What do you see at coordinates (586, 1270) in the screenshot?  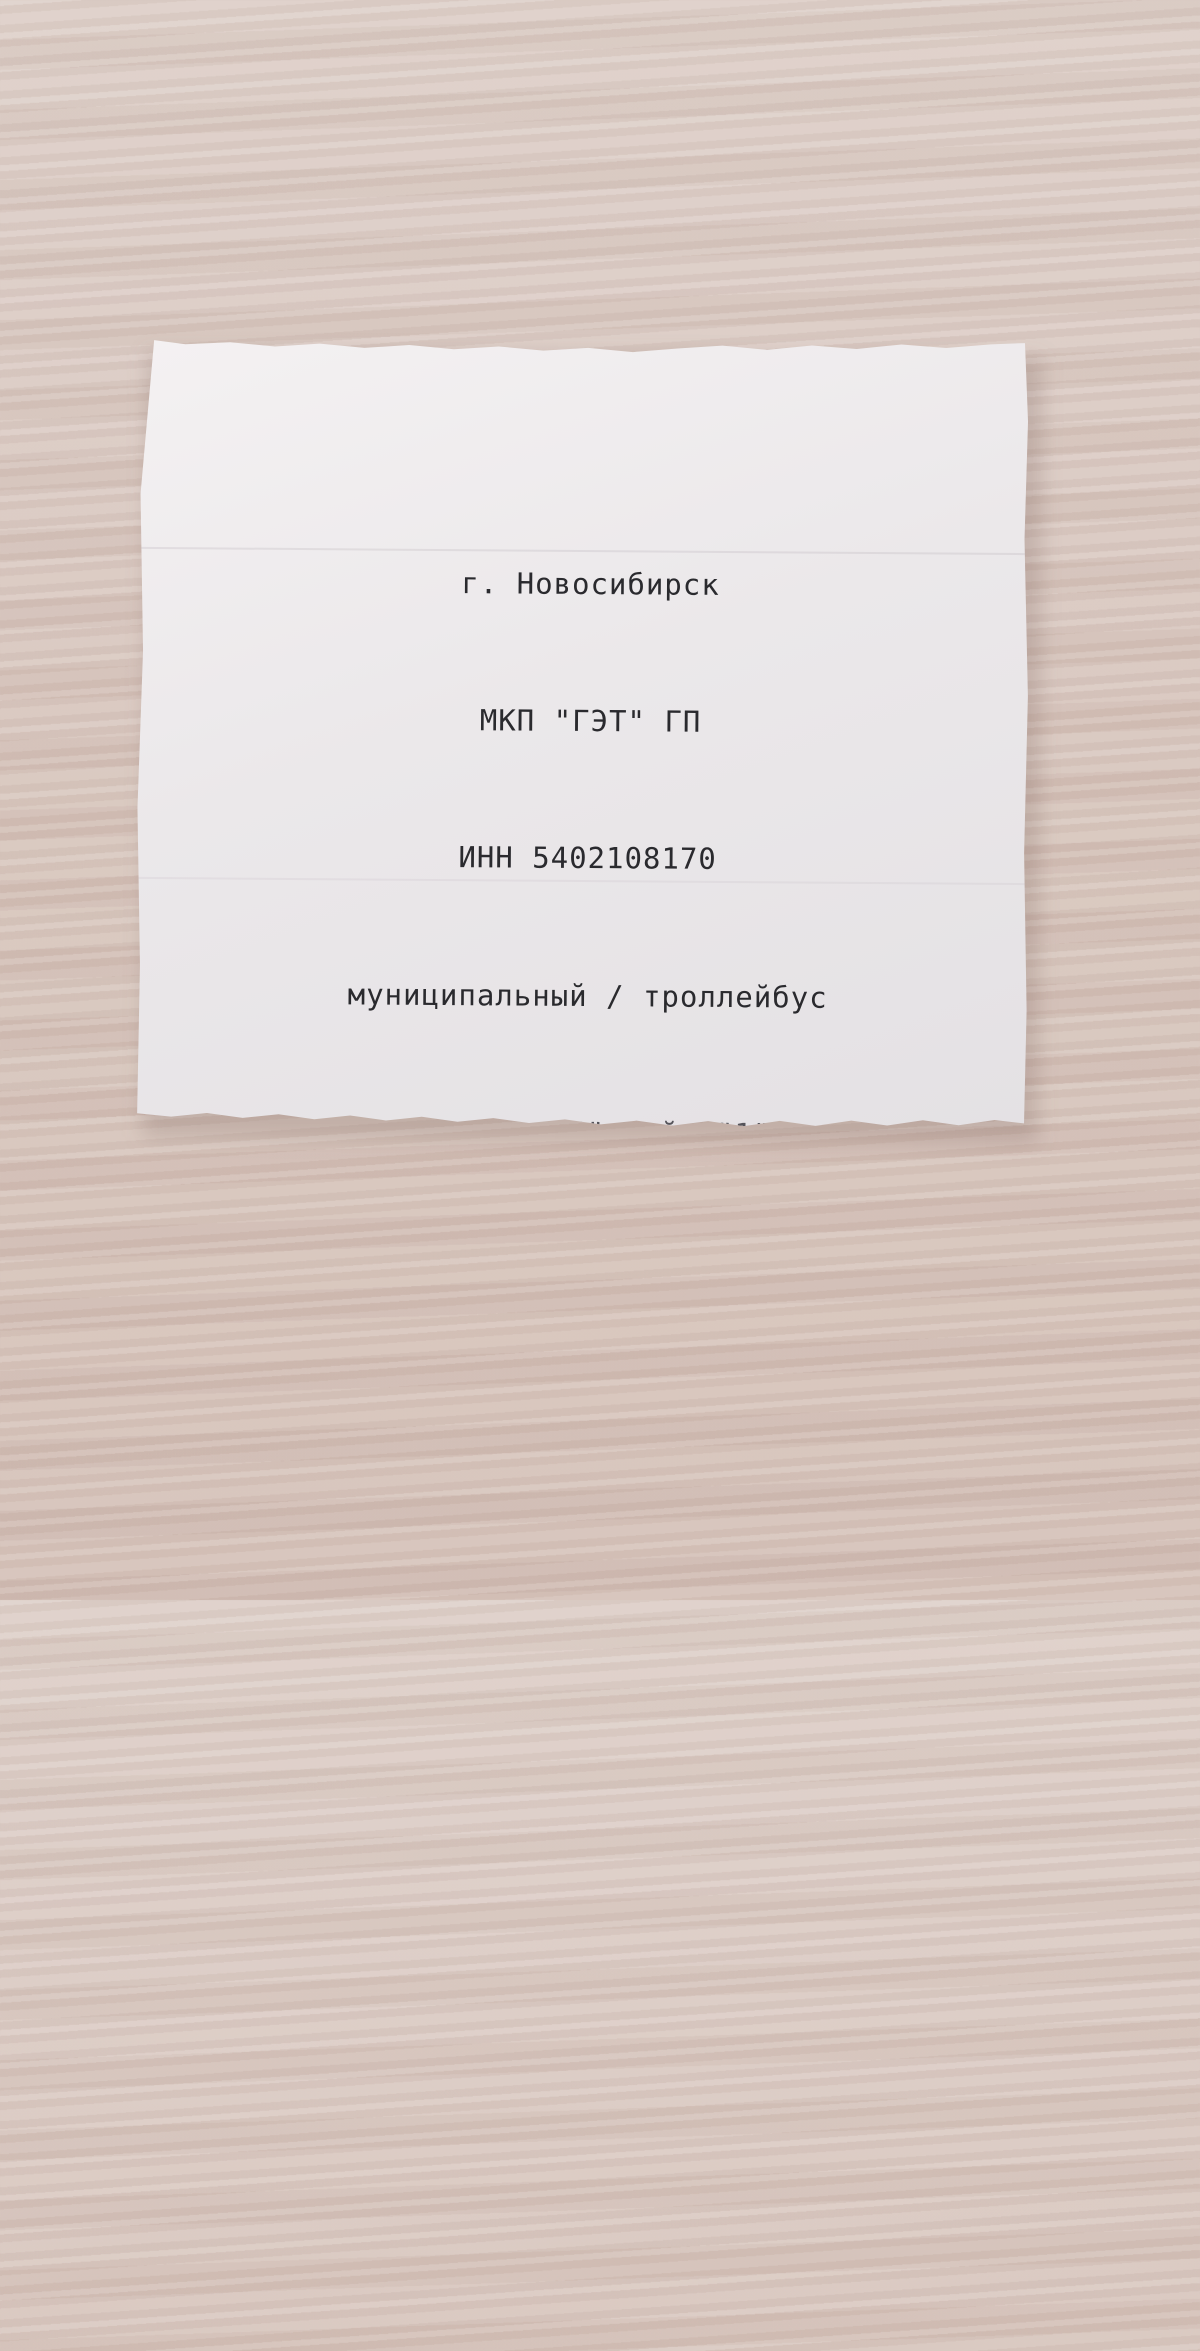 I see `receipt-datetime: 22/05/2021 15:02:35` at bounding box center [586, 1270].